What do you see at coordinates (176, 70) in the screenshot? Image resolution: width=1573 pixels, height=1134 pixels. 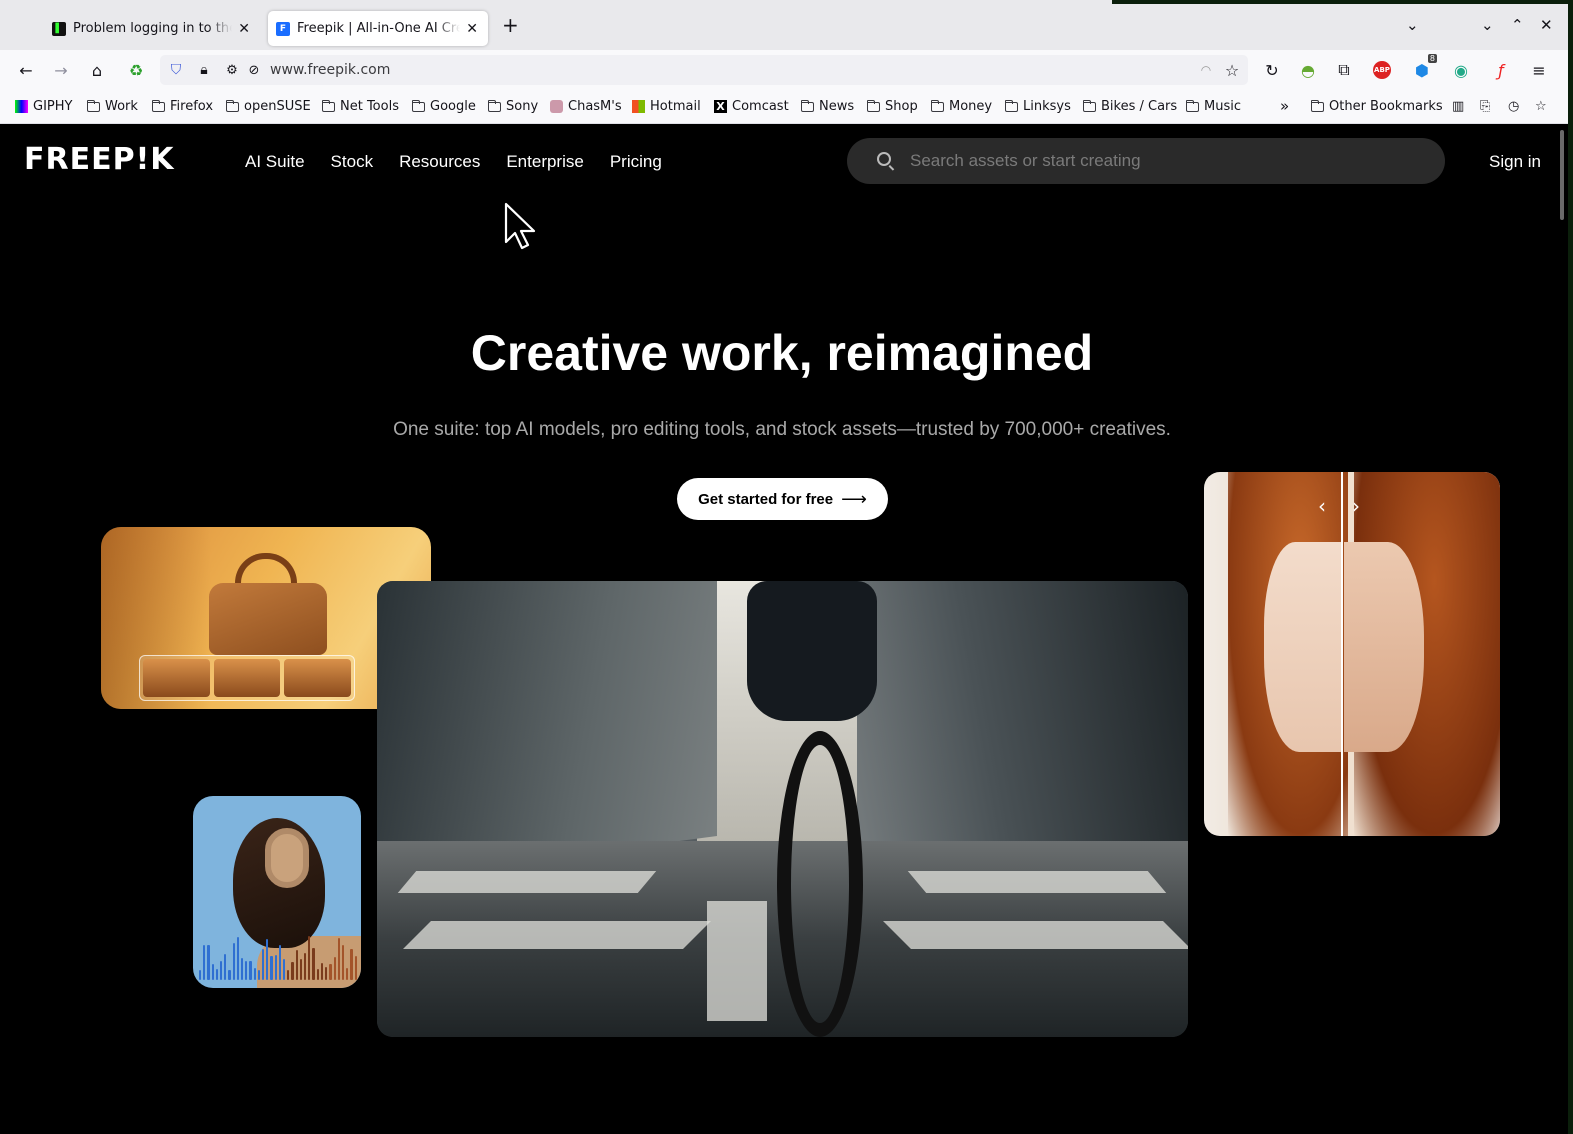 I see `tracking-shield-icon: ⛉` at bounding box center [176, 70].